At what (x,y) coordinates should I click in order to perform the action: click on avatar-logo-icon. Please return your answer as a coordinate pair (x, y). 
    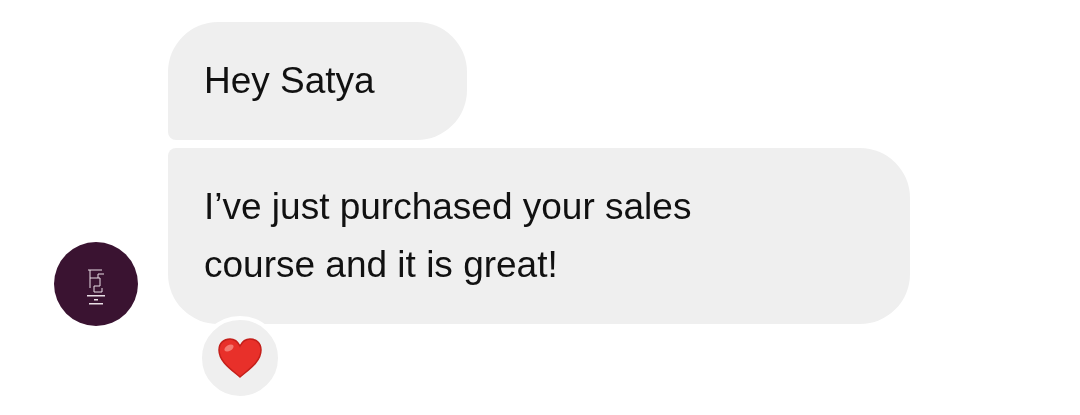
    Looking at the image, I should click on (96, 284).